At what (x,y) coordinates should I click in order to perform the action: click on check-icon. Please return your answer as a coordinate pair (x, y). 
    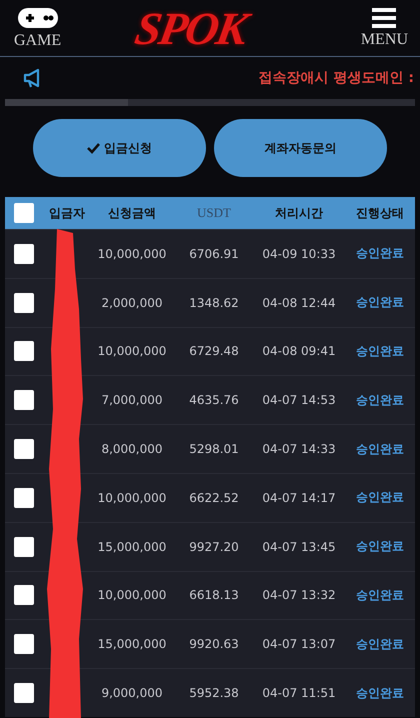
    Looking at the image, I should click on (93, 148).